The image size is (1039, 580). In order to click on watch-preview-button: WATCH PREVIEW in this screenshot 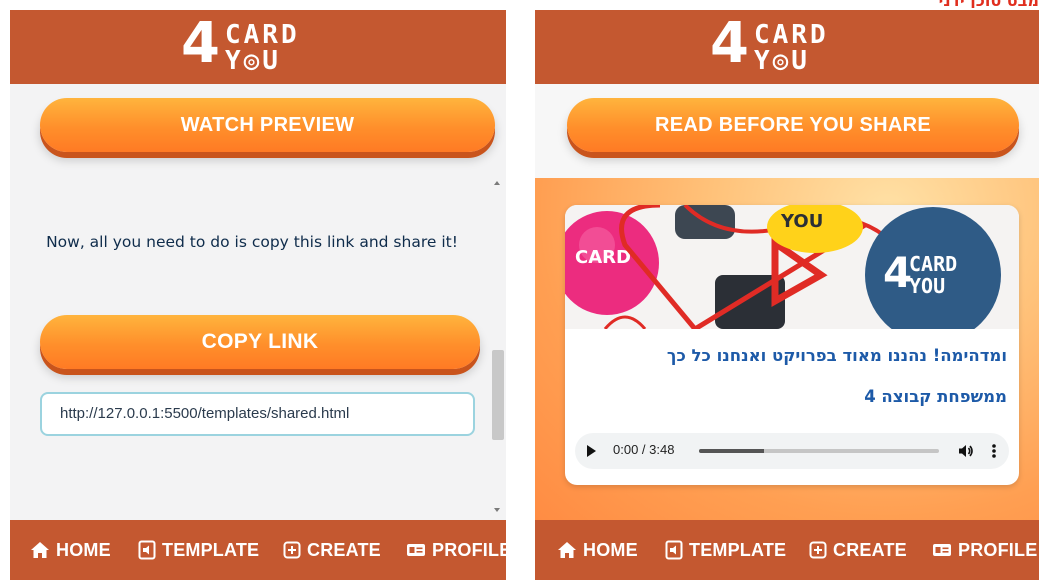, I will do `click(267, 125)`.